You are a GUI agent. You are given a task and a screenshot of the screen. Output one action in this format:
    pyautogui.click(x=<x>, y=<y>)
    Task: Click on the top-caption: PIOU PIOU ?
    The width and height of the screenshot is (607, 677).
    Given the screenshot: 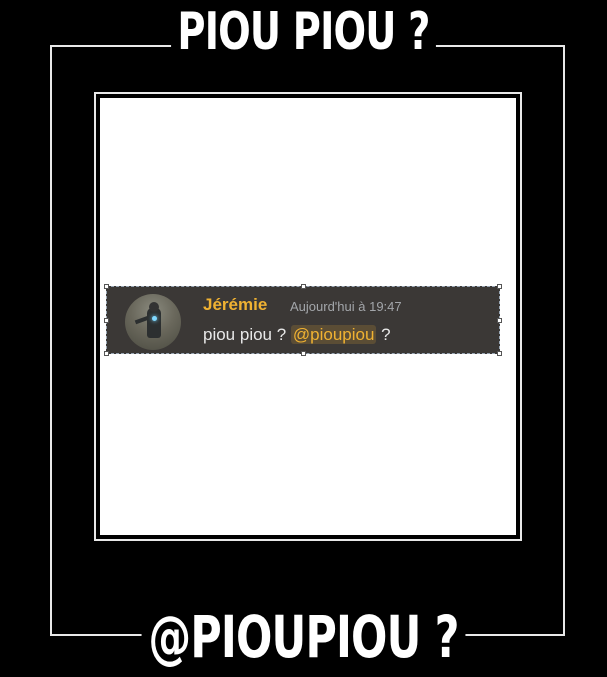 What is the action you would take?
    pyautogui.click(x=304, y=32)
    